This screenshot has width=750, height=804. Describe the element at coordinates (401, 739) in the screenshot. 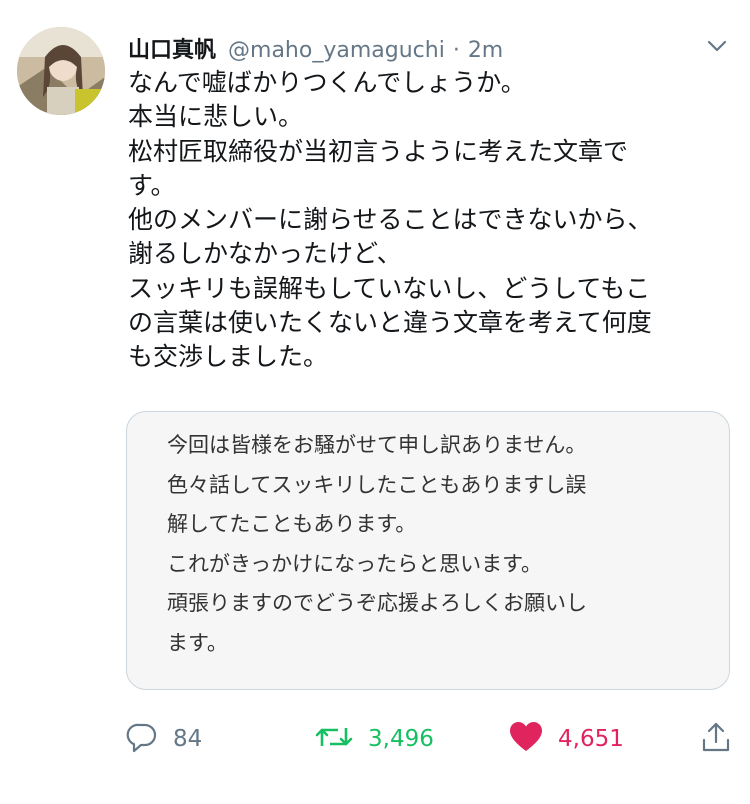

I see `retweet-count: 3,496` at that location.